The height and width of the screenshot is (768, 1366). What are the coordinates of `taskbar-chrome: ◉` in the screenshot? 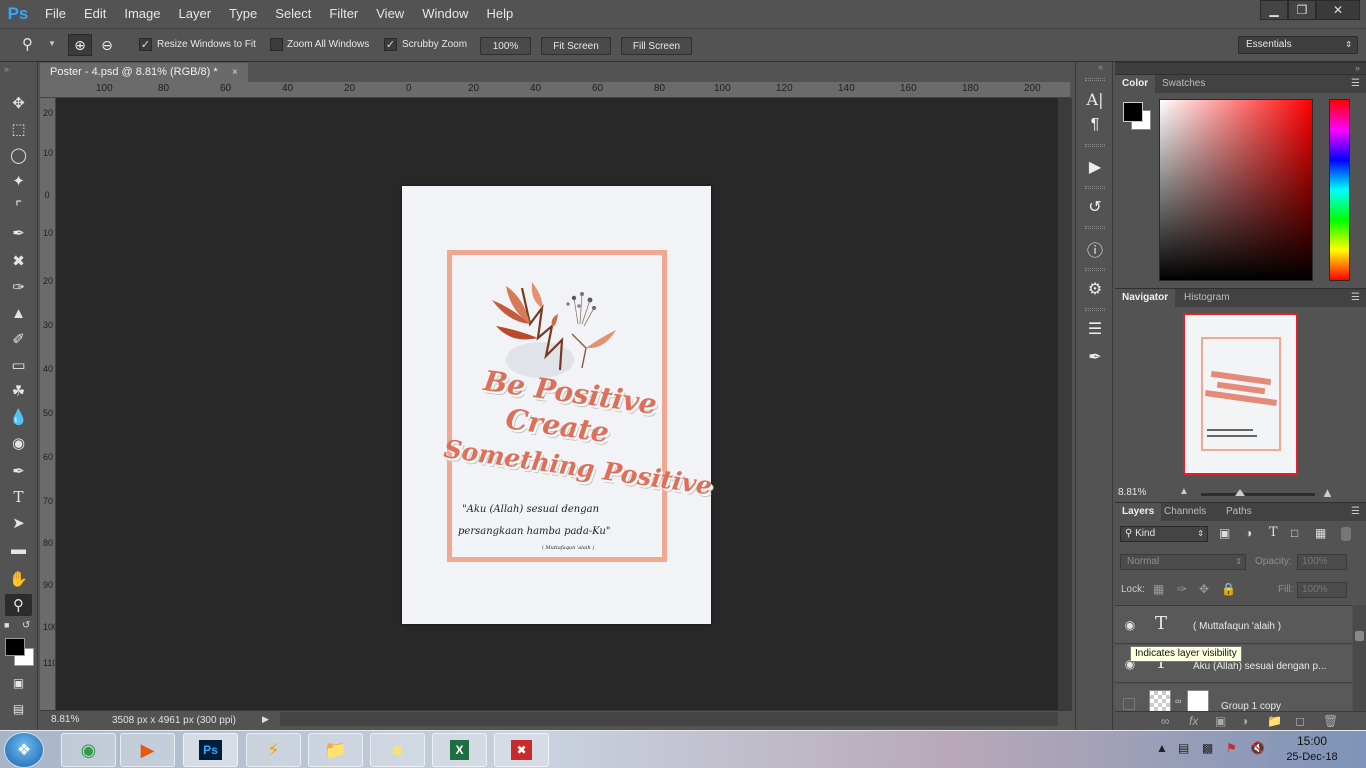 It's located at (88, 750).